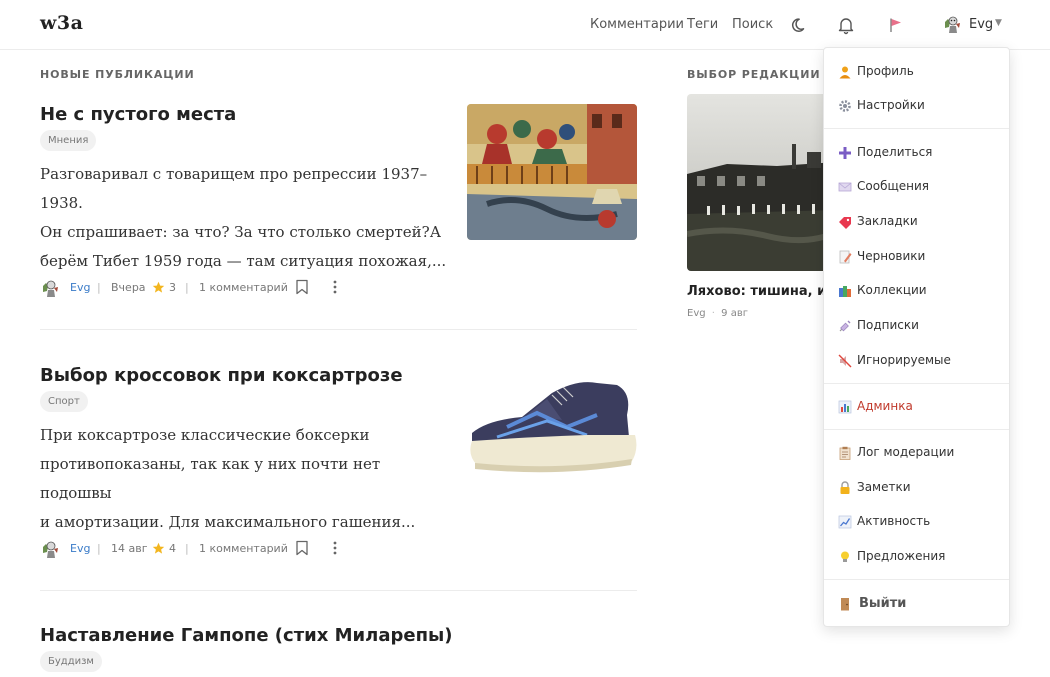  Describe the element at coordinates (71, 661) in the screenshot. I see `post-tag: Буддизм` at that location.